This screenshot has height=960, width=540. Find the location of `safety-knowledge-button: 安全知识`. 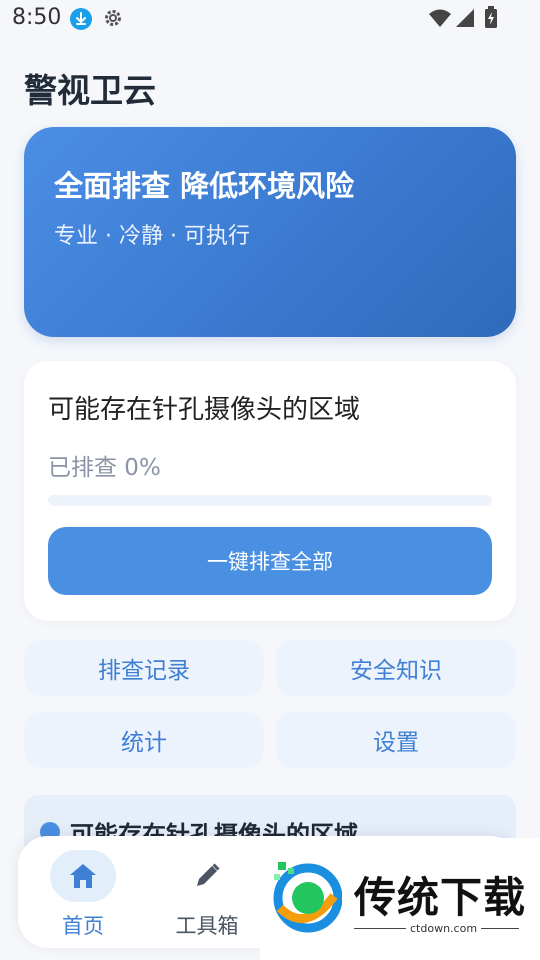

safety-knowledge-button: 安全知识 is located at coordinates (396, 668).